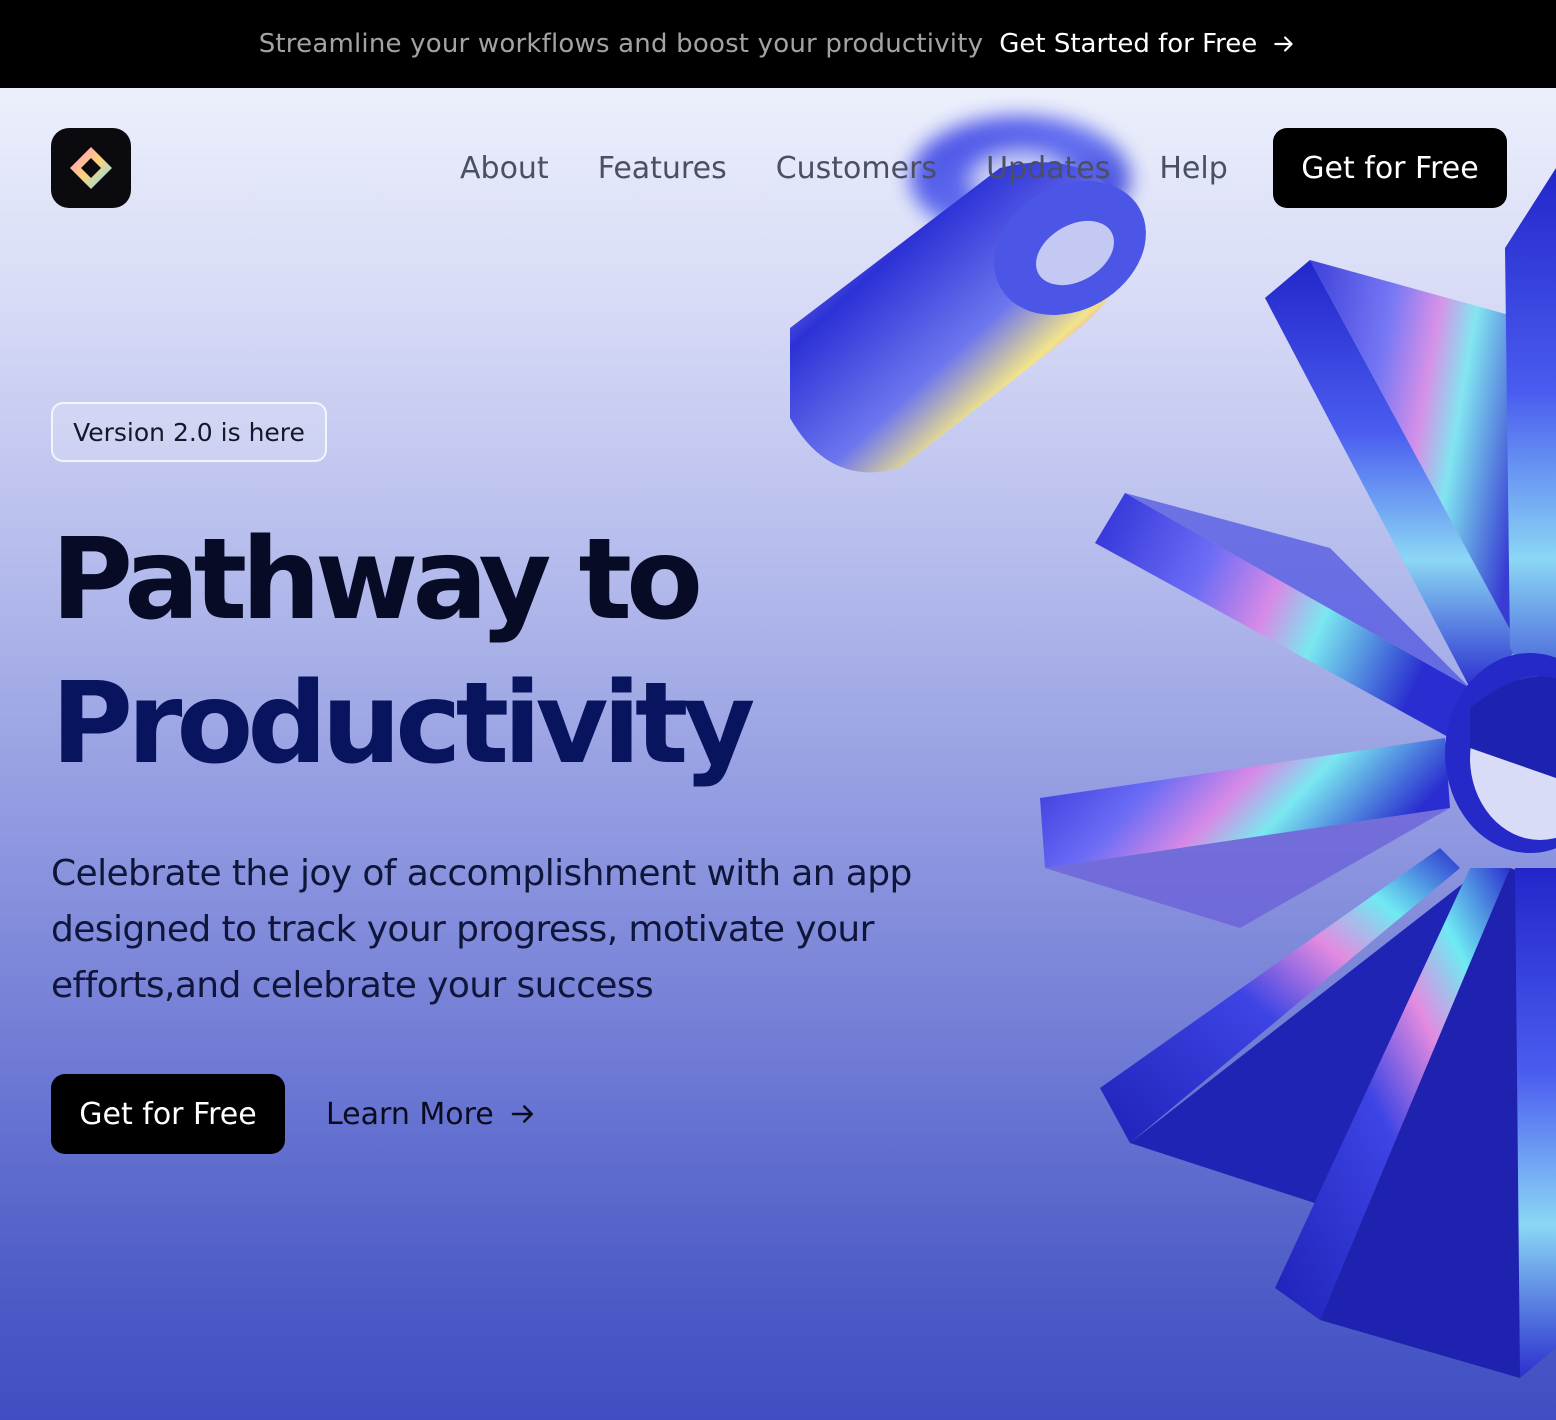 This screenshot has height=1420, width=1556. I want to click on learn-more-link: Learn More, so click(432, 1114).